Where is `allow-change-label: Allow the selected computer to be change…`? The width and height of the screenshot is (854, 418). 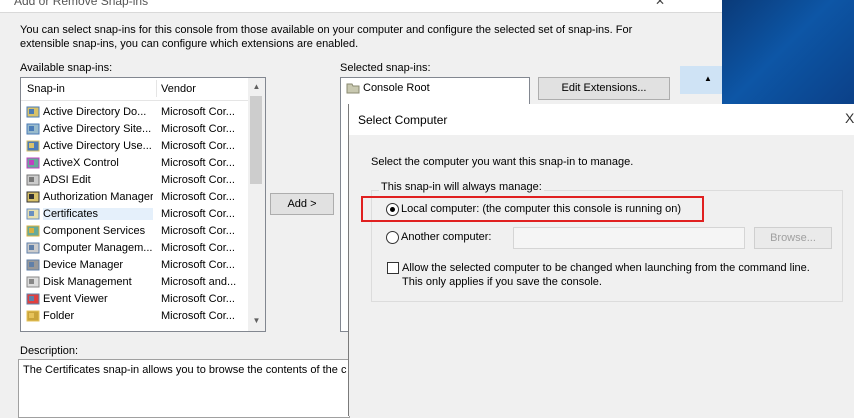
allow-change-label: Allow the selected computer to be change… is located at coordinates (617, 275).